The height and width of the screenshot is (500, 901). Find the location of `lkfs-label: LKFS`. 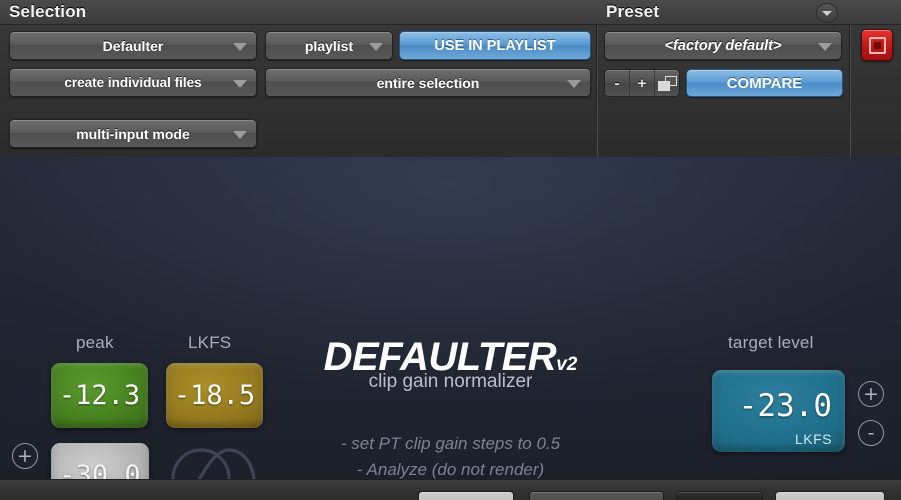

lkfs-label: LKFS is located at coordinates (210, 342).